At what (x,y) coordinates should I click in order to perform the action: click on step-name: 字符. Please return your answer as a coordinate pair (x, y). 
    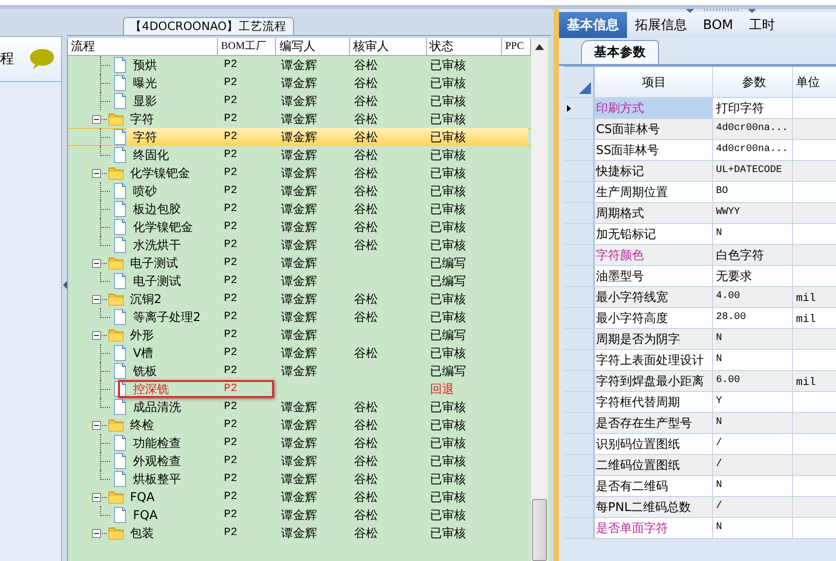
    Looking at the image, I should click on (142, 119).